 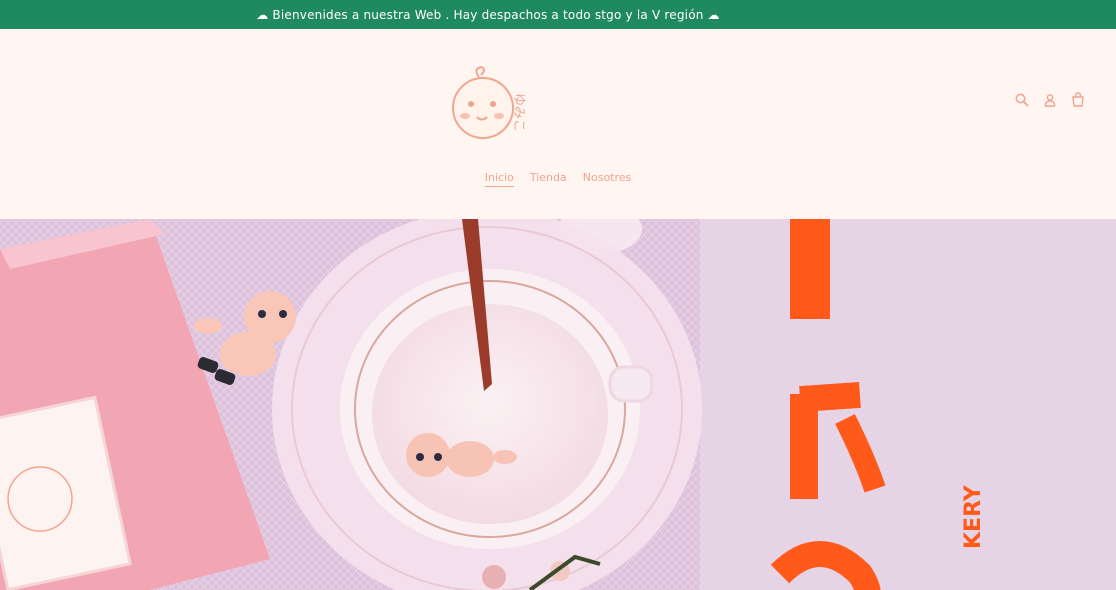 I want to click on search-icon, so click(x=1022, y=100).